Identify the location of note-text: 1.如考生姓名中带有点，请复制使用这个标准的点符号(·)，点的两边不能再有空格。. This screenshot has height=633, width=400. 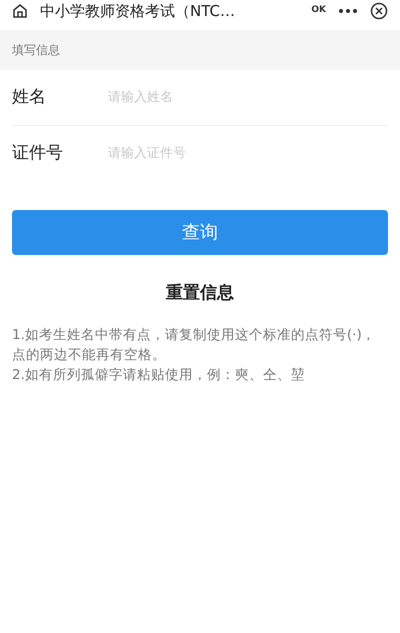
(194, 345).